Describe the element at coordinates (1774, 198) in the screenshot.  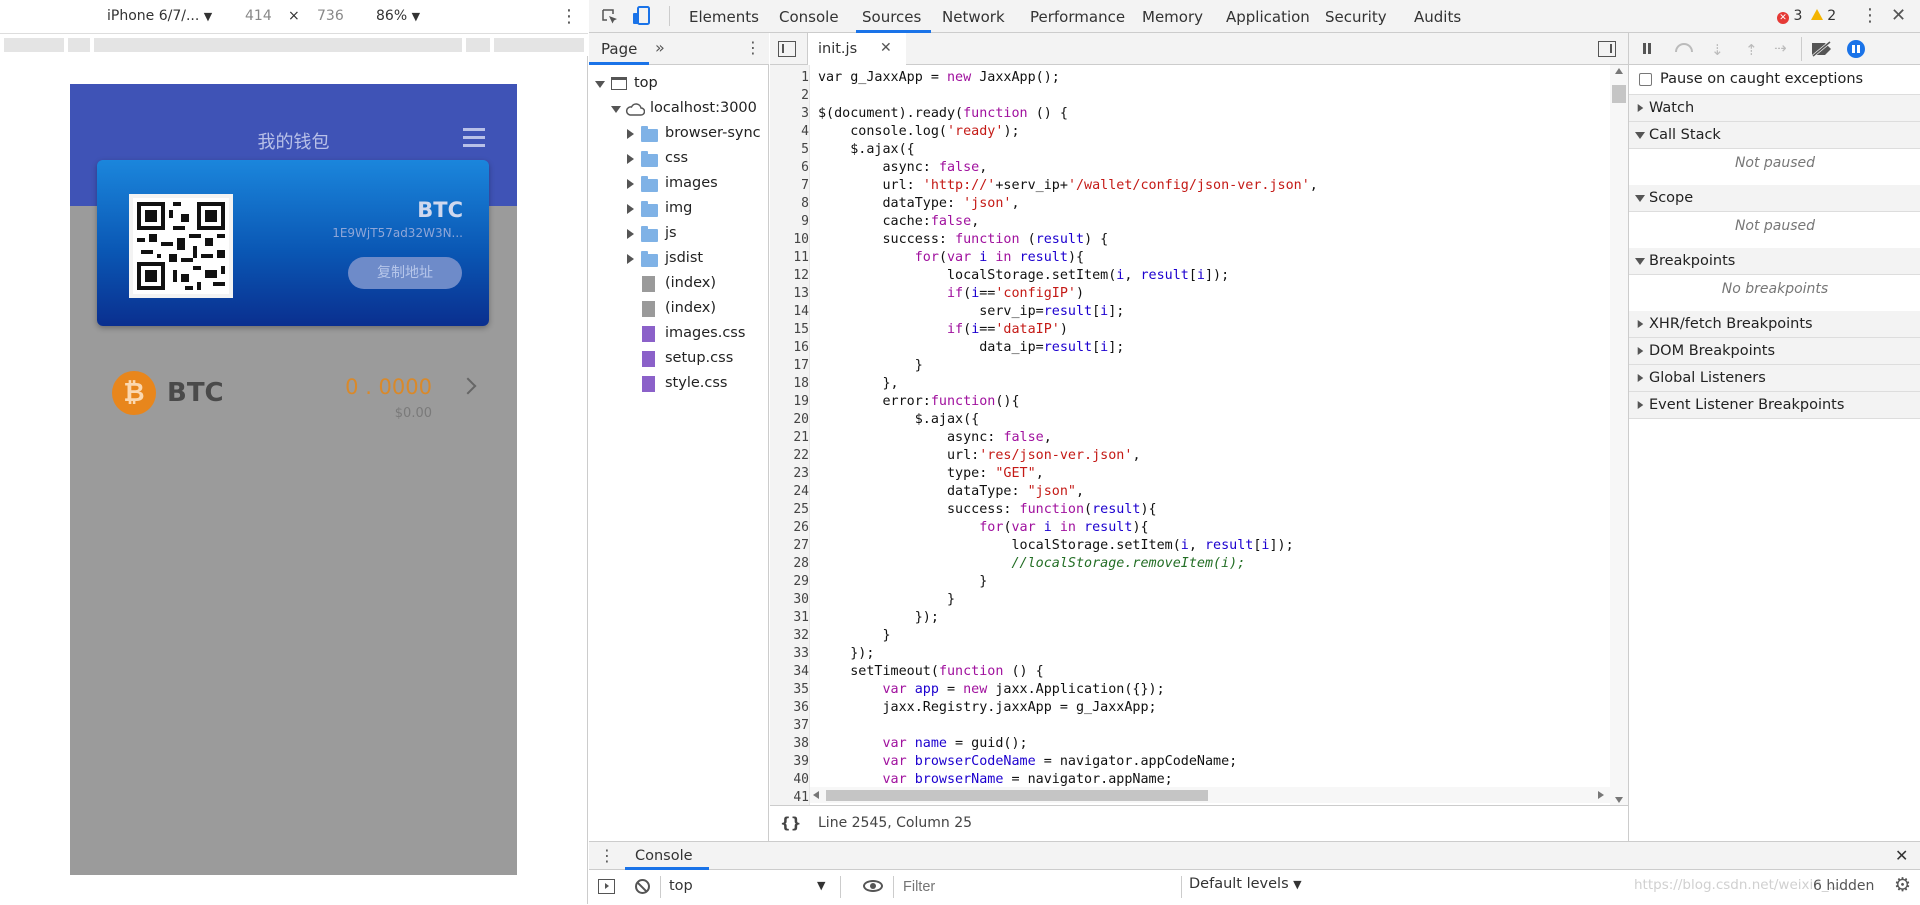
I see `section-scope: Scope` at that location.